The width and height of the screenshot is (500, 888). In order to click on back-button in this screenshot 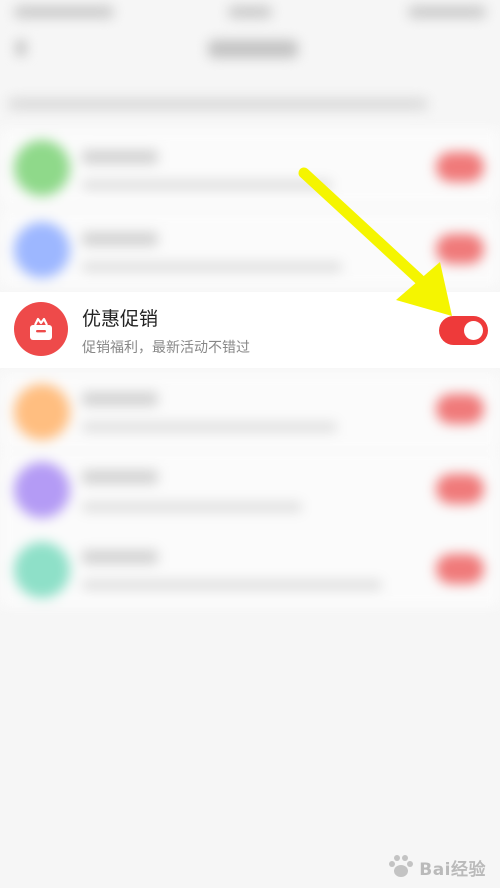, I will do `click(21, 48)`.